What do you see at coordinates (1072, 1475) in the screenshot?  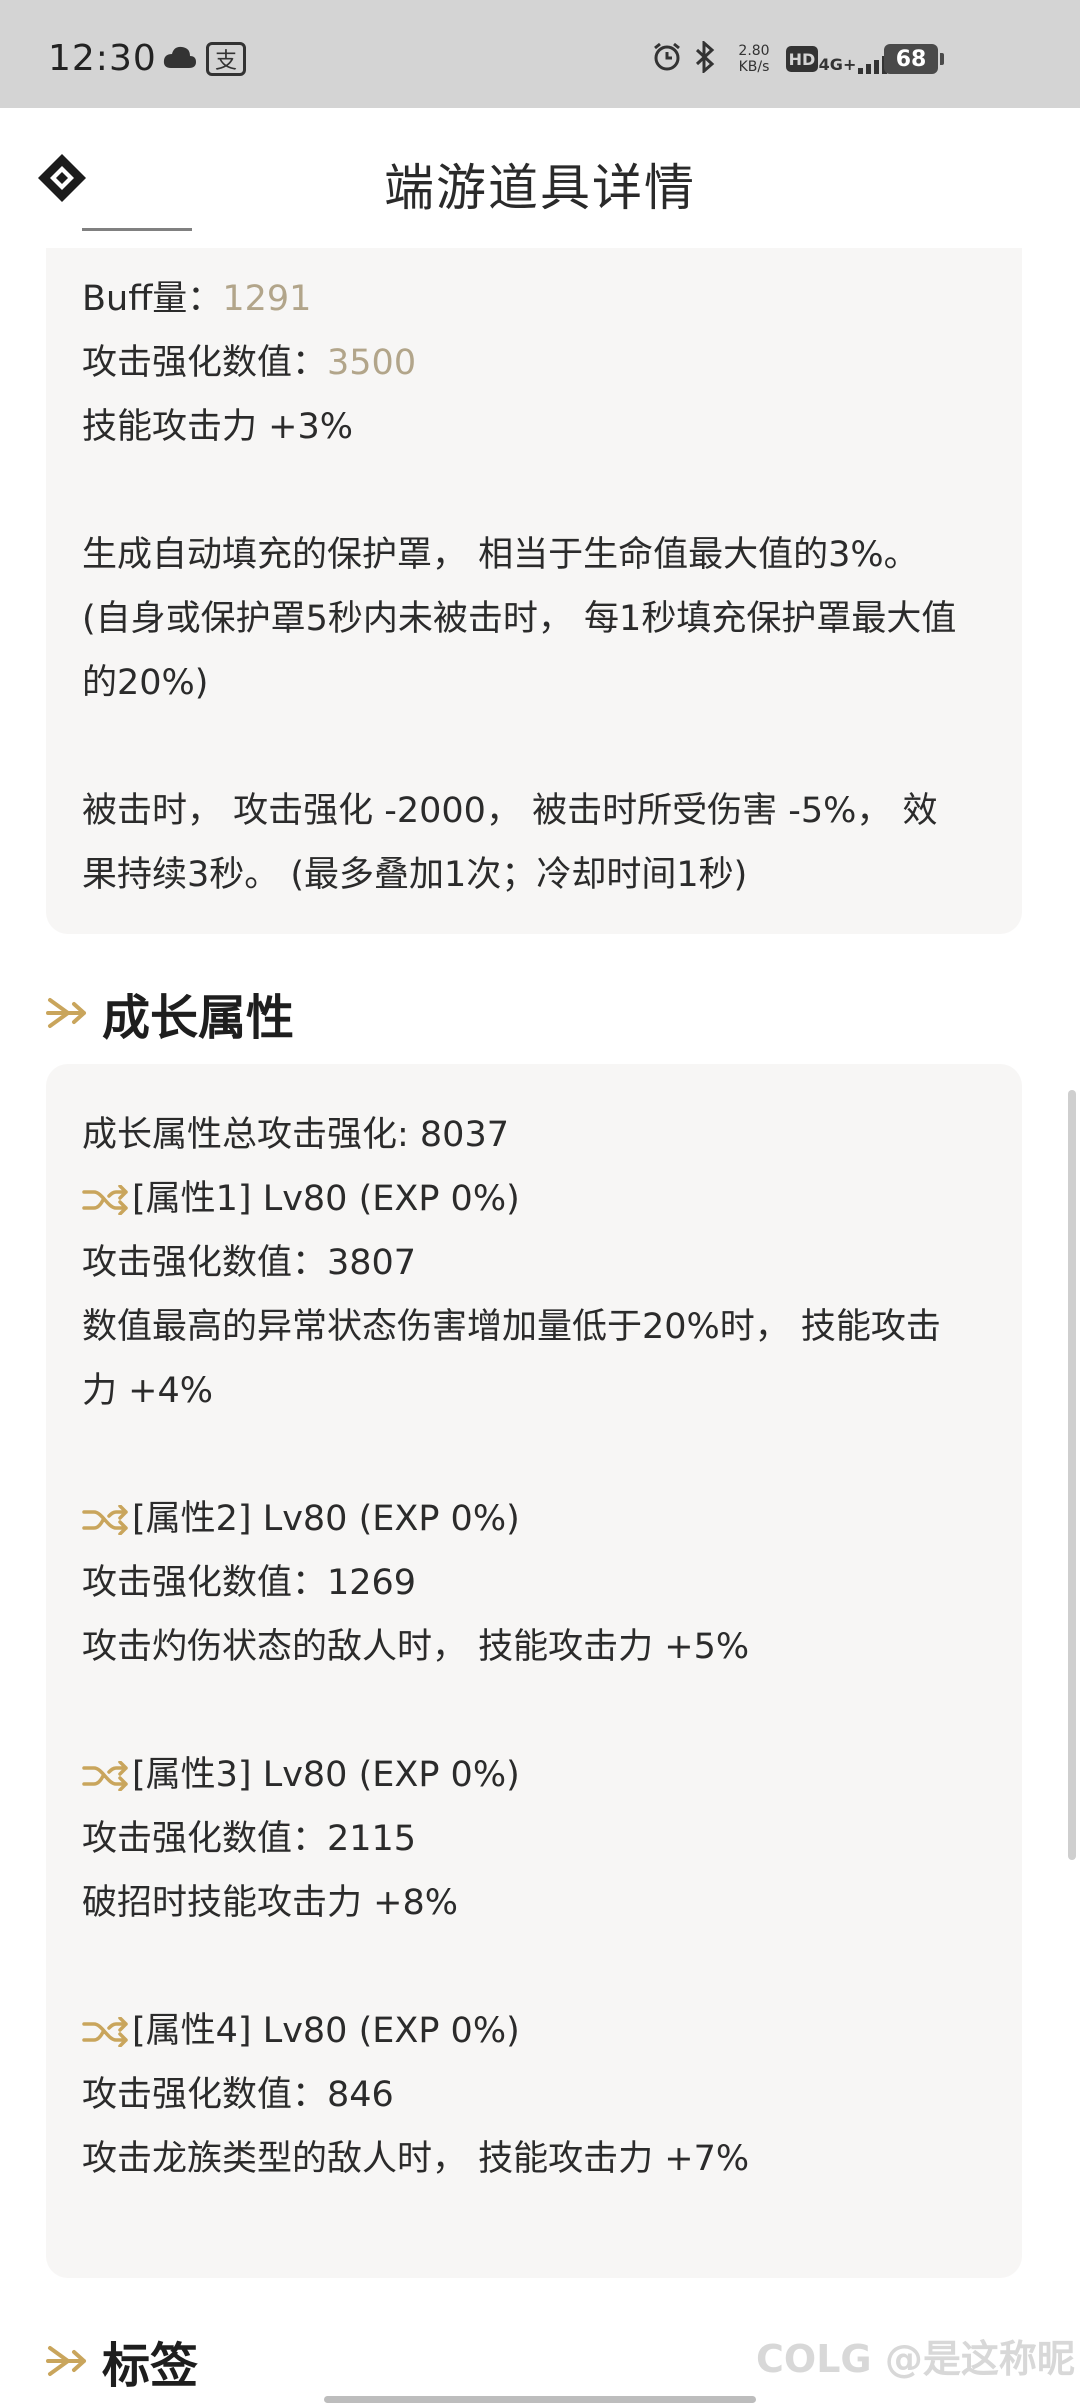 I see `scrollbar` at bounding box center [1072, 1475].